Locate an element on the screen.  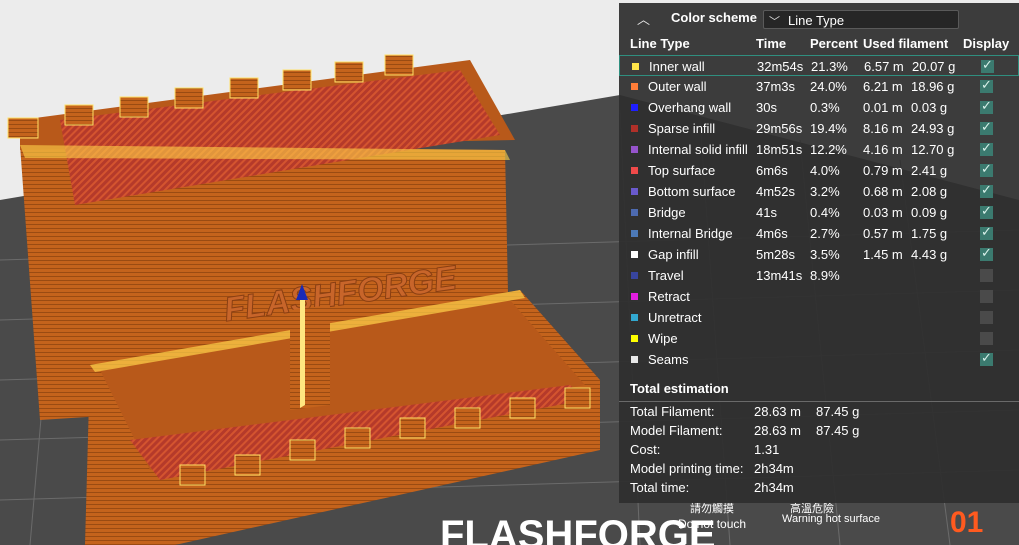
legend-row: Seams is located at coordinates (819, 359).